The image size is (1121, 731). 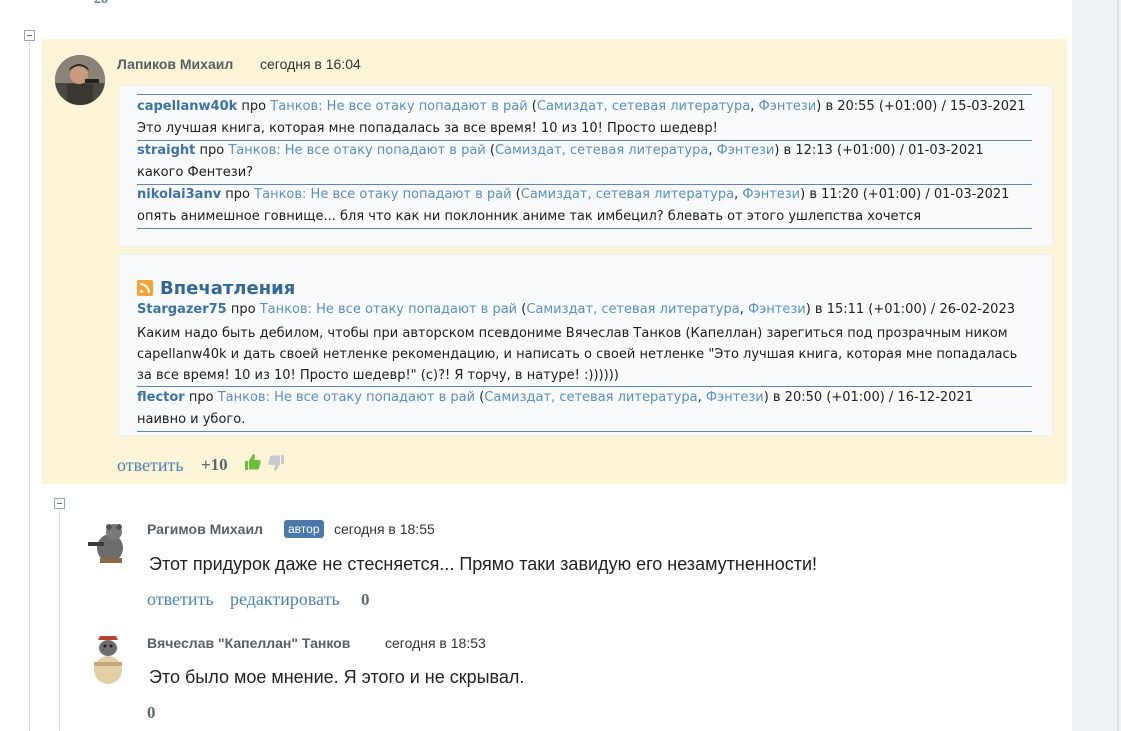 What do you see at coordinates (161, 397) in the screenshot?
I see `reviewer-name: flector` at bounding box center [161, 397].